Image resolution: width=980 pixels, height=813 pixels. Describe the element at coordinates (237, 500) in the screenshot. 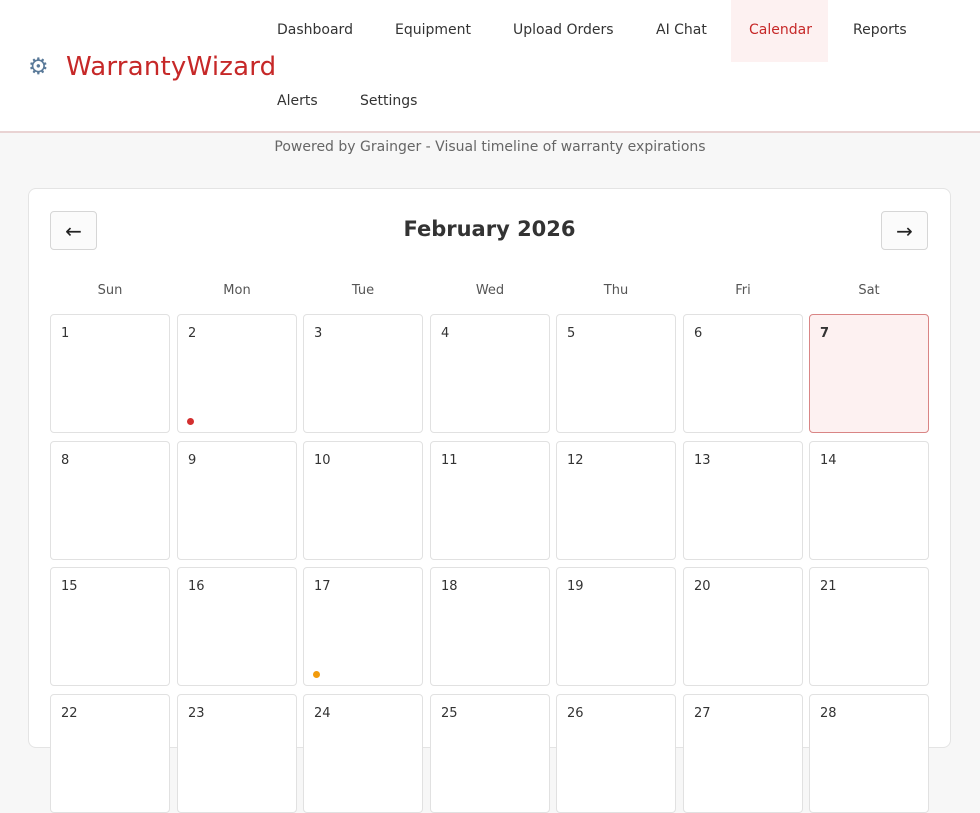

I see `calendar-day: 9` at that location.